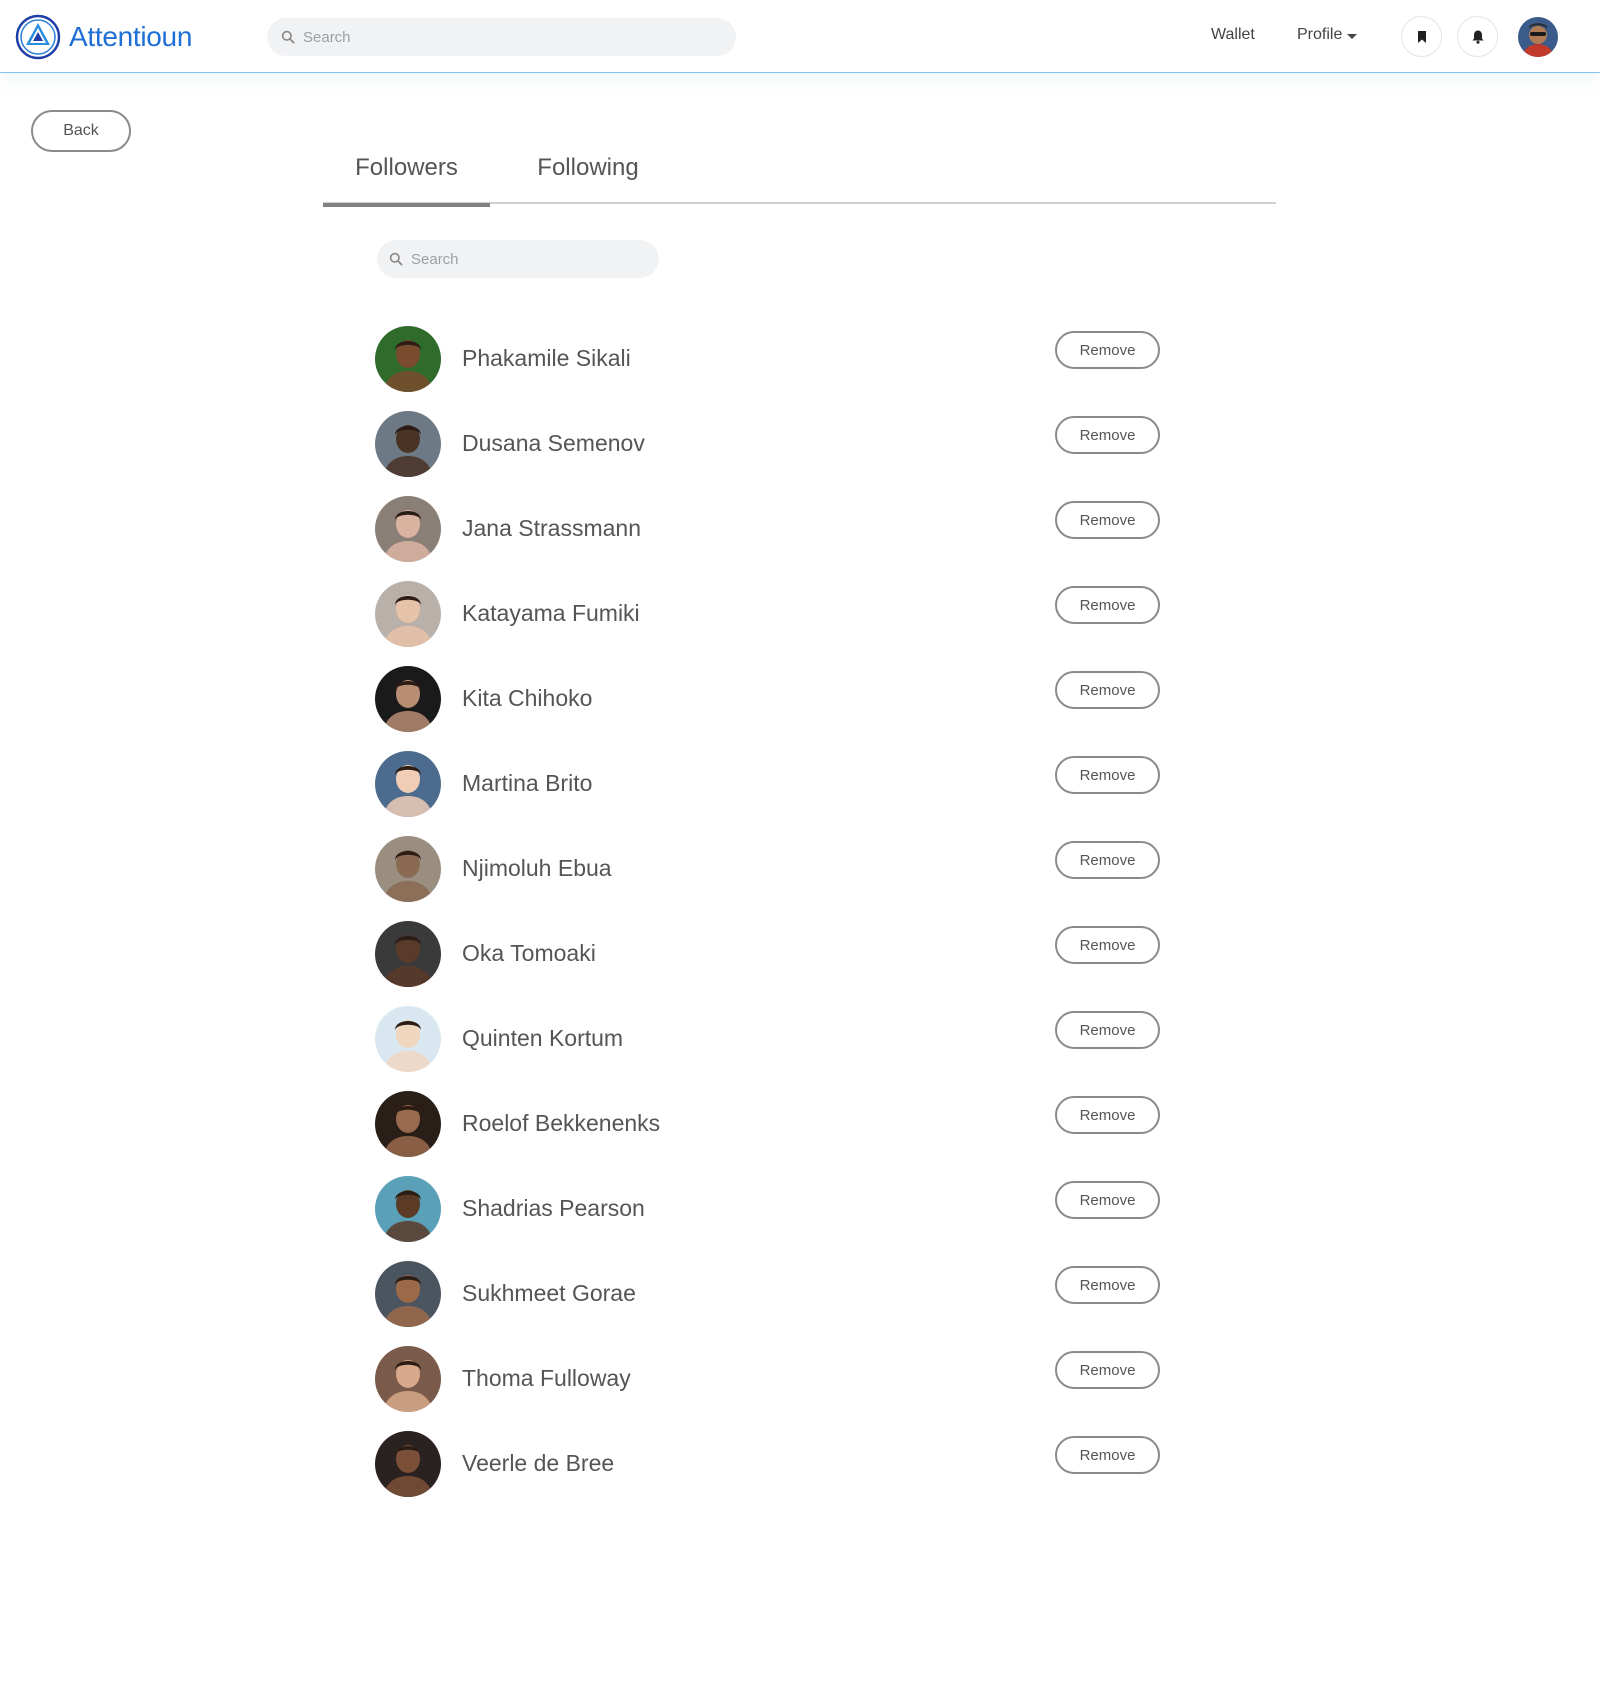 This screenshot has width=1600, height=1696. Describe the element at coordinates (800, 36) in the screenshot. I see `top-navbar: Attentioun Wallet Profile` at that location.